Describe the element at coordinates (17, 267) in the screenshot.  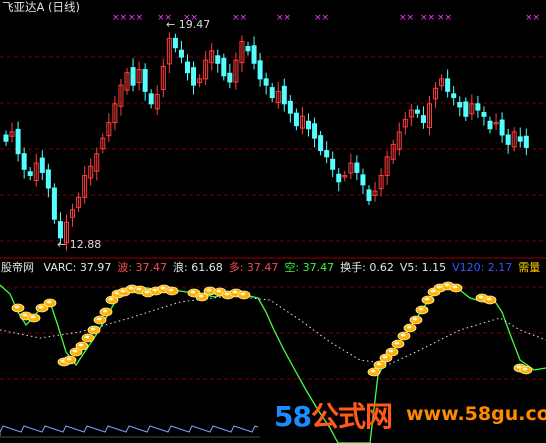
I see `indicator-name: 股帝网` at that location.